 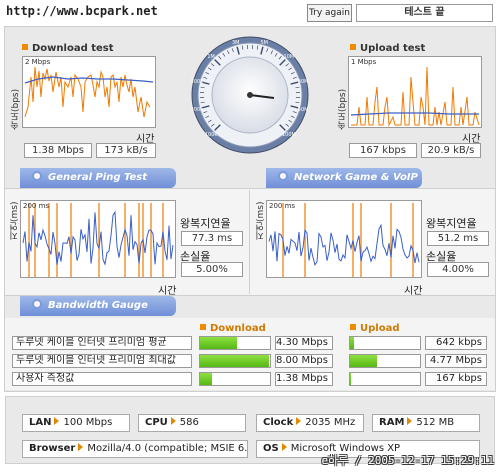 What do you see at coordinates (303, 82) in the screenshot?
I see `gauge-tick-label: 30M` at bounding box center [303, 82].